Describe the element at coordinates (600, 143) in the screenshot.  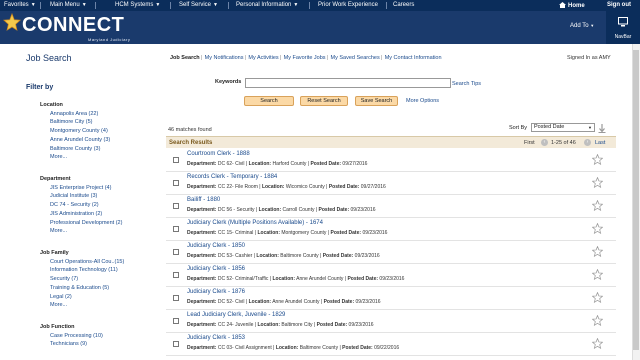
I see `pager-last: Last` at that location.